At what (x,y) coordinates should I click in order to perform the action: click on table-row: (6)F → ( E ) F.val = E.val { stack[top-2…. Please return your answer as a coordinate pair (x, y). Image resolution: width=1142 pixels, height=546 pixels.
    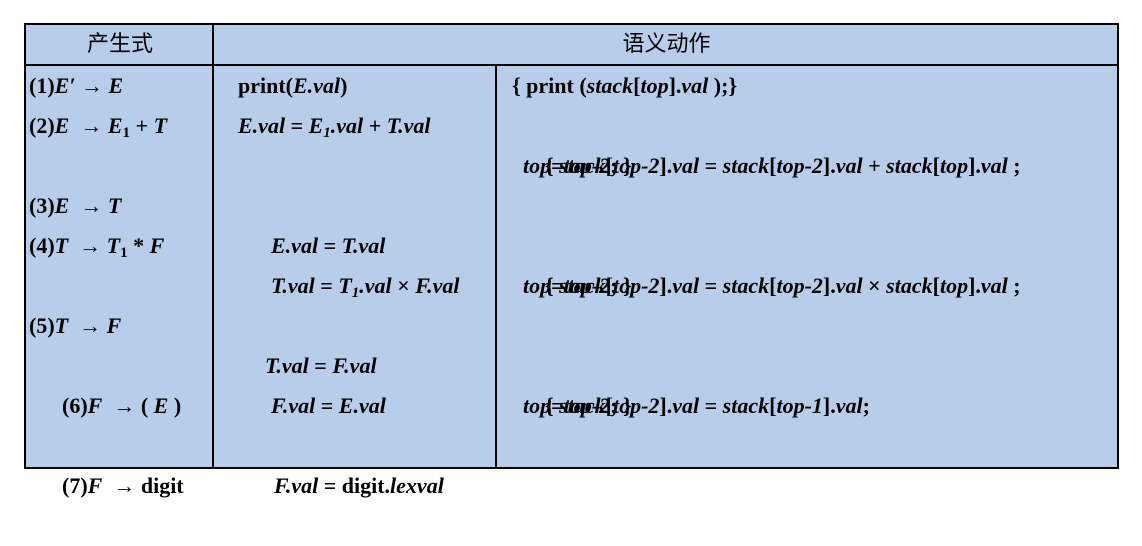
    Looking at the image, I should click on (571, 382).